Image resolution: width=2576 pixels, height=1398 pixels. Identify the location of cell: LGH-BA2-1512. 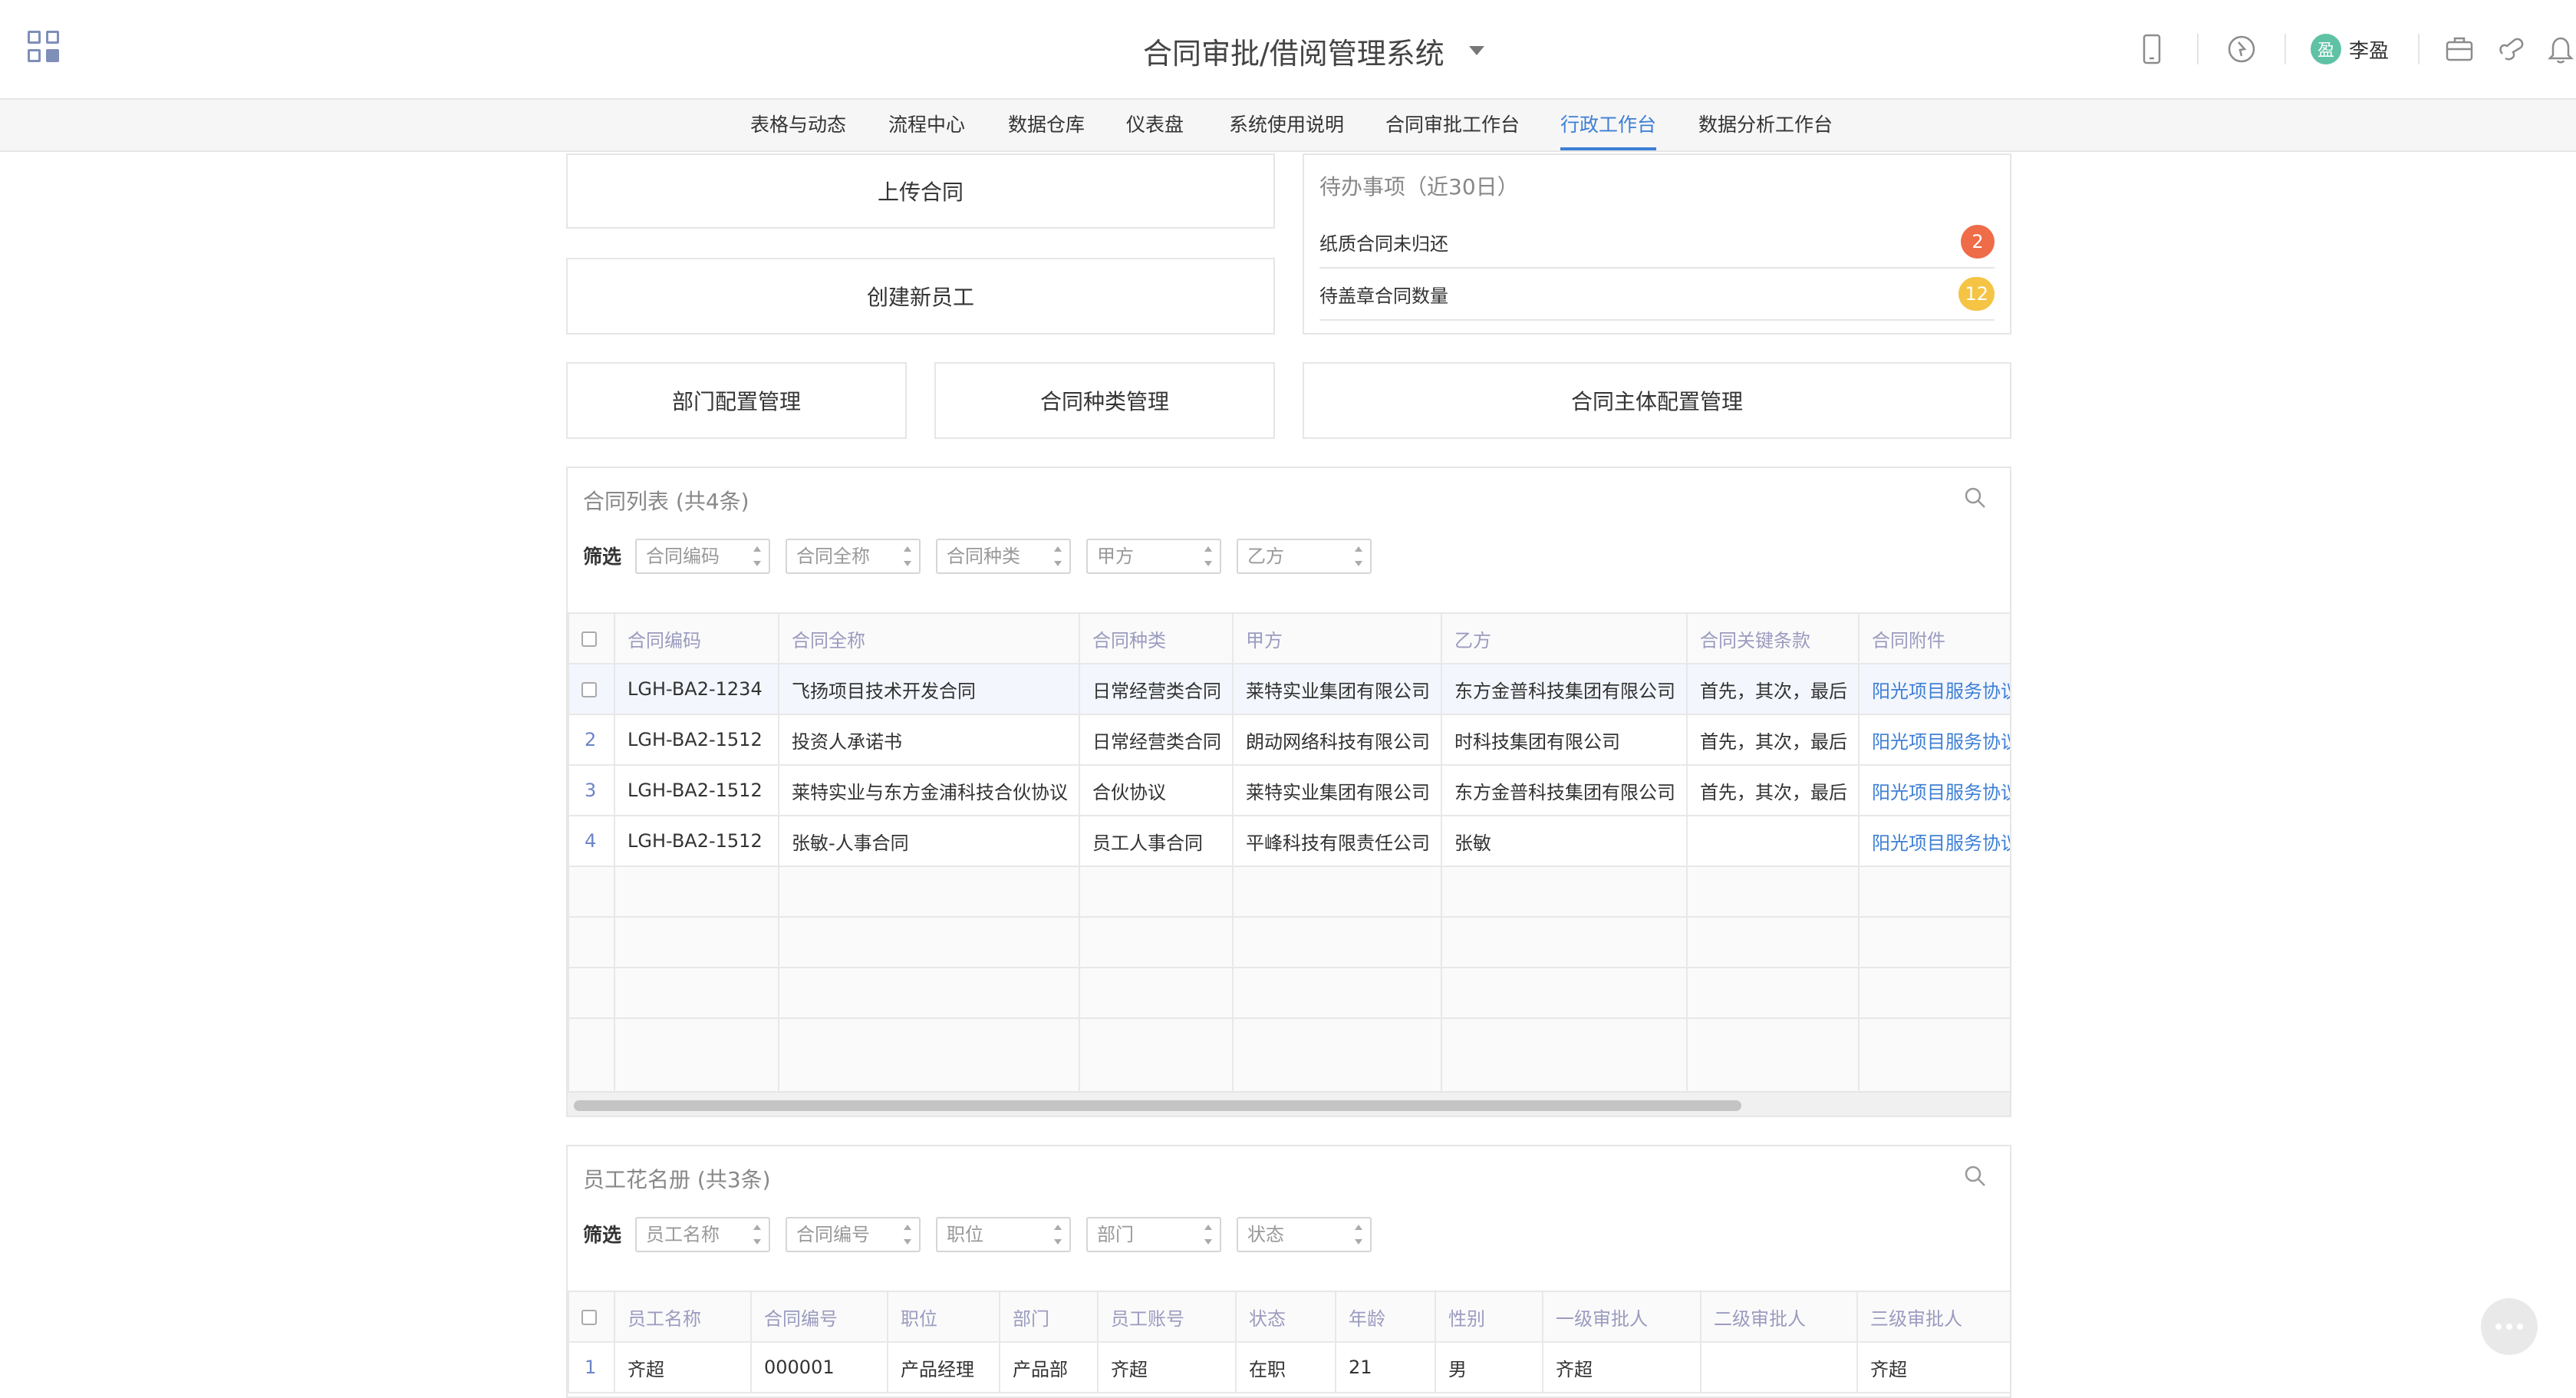
(696, 841).